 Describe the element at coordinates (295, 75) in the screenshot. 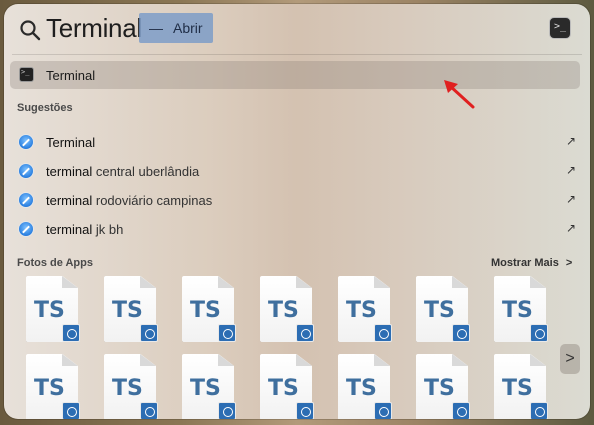

I see `top-hit-result: Terminal` at that location.